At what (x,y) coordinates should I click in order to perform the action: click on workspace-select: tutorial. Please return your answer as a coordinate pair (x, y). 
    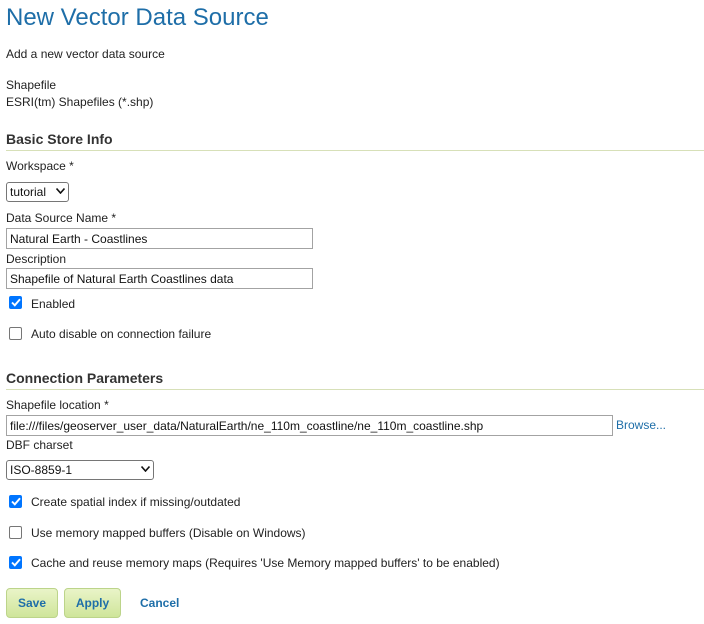
    Looking at the image, I should click on (37, 192).